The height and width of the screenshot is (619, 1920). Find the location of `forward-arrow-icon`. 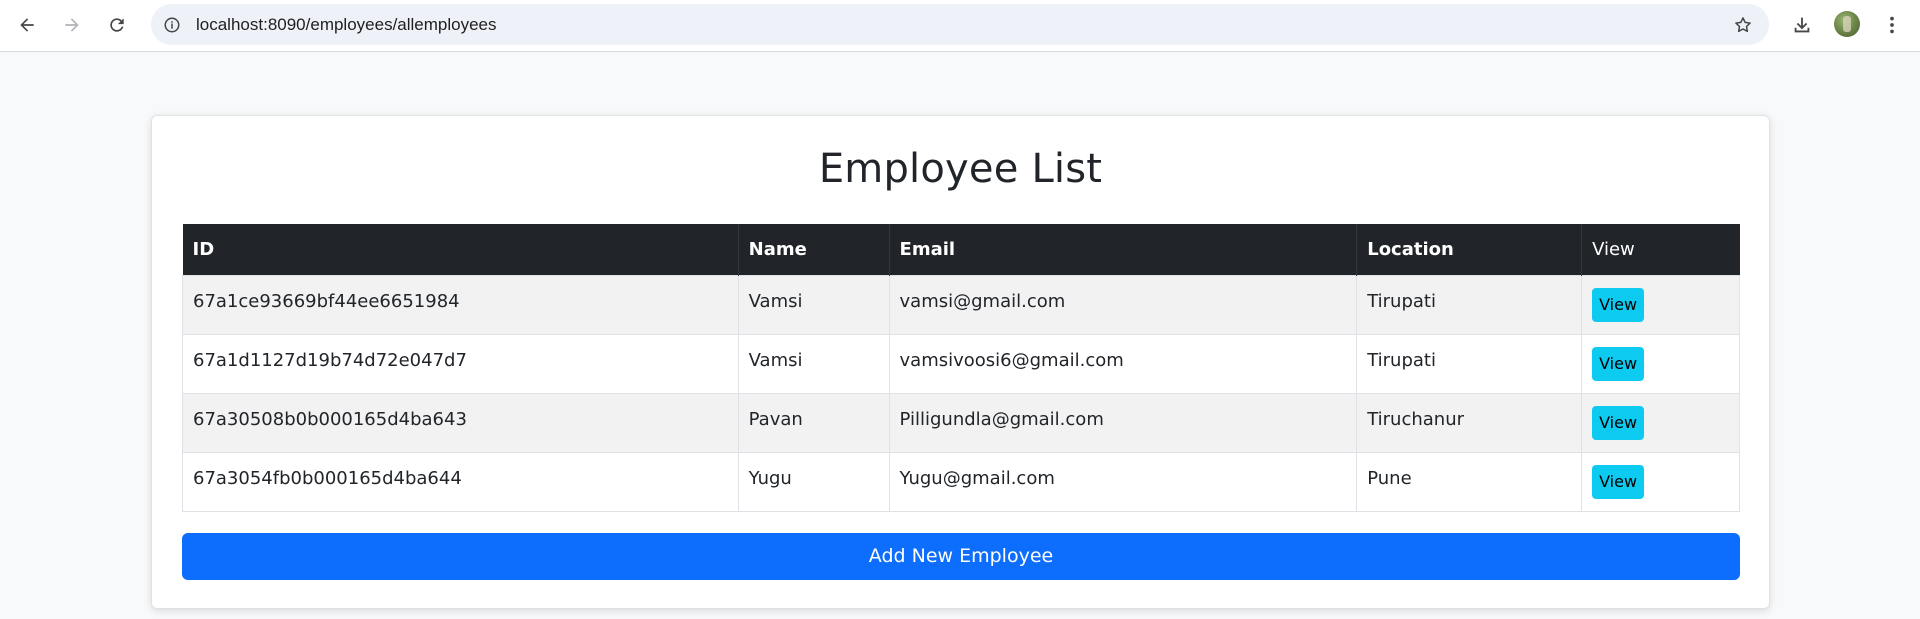

forward-arrow-icon is located at coordinates (72, 25).